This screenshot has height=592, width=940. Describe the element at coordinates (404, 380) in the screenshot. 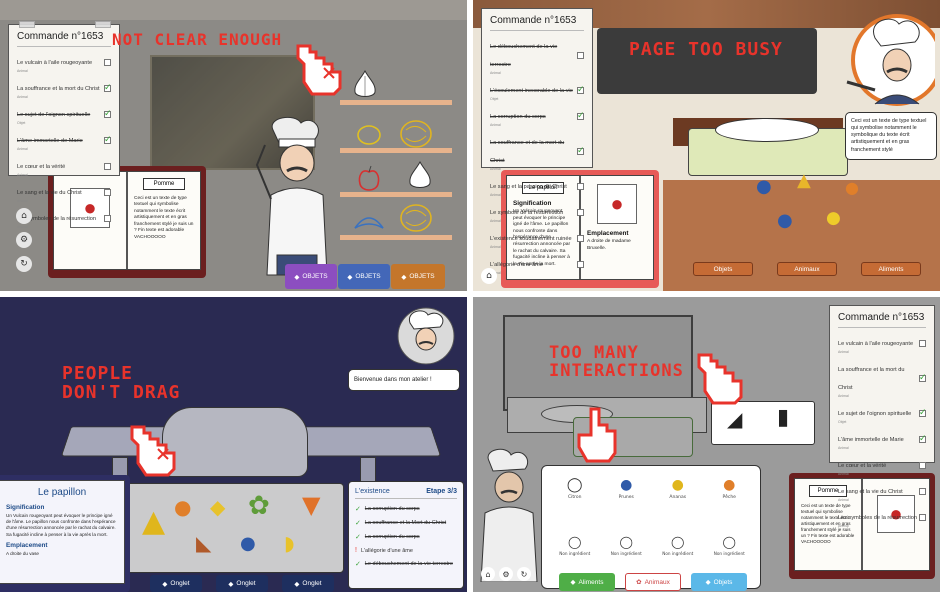

I see `chef-speech-bubble: Bienvenue dans mon atelier !` at that location.